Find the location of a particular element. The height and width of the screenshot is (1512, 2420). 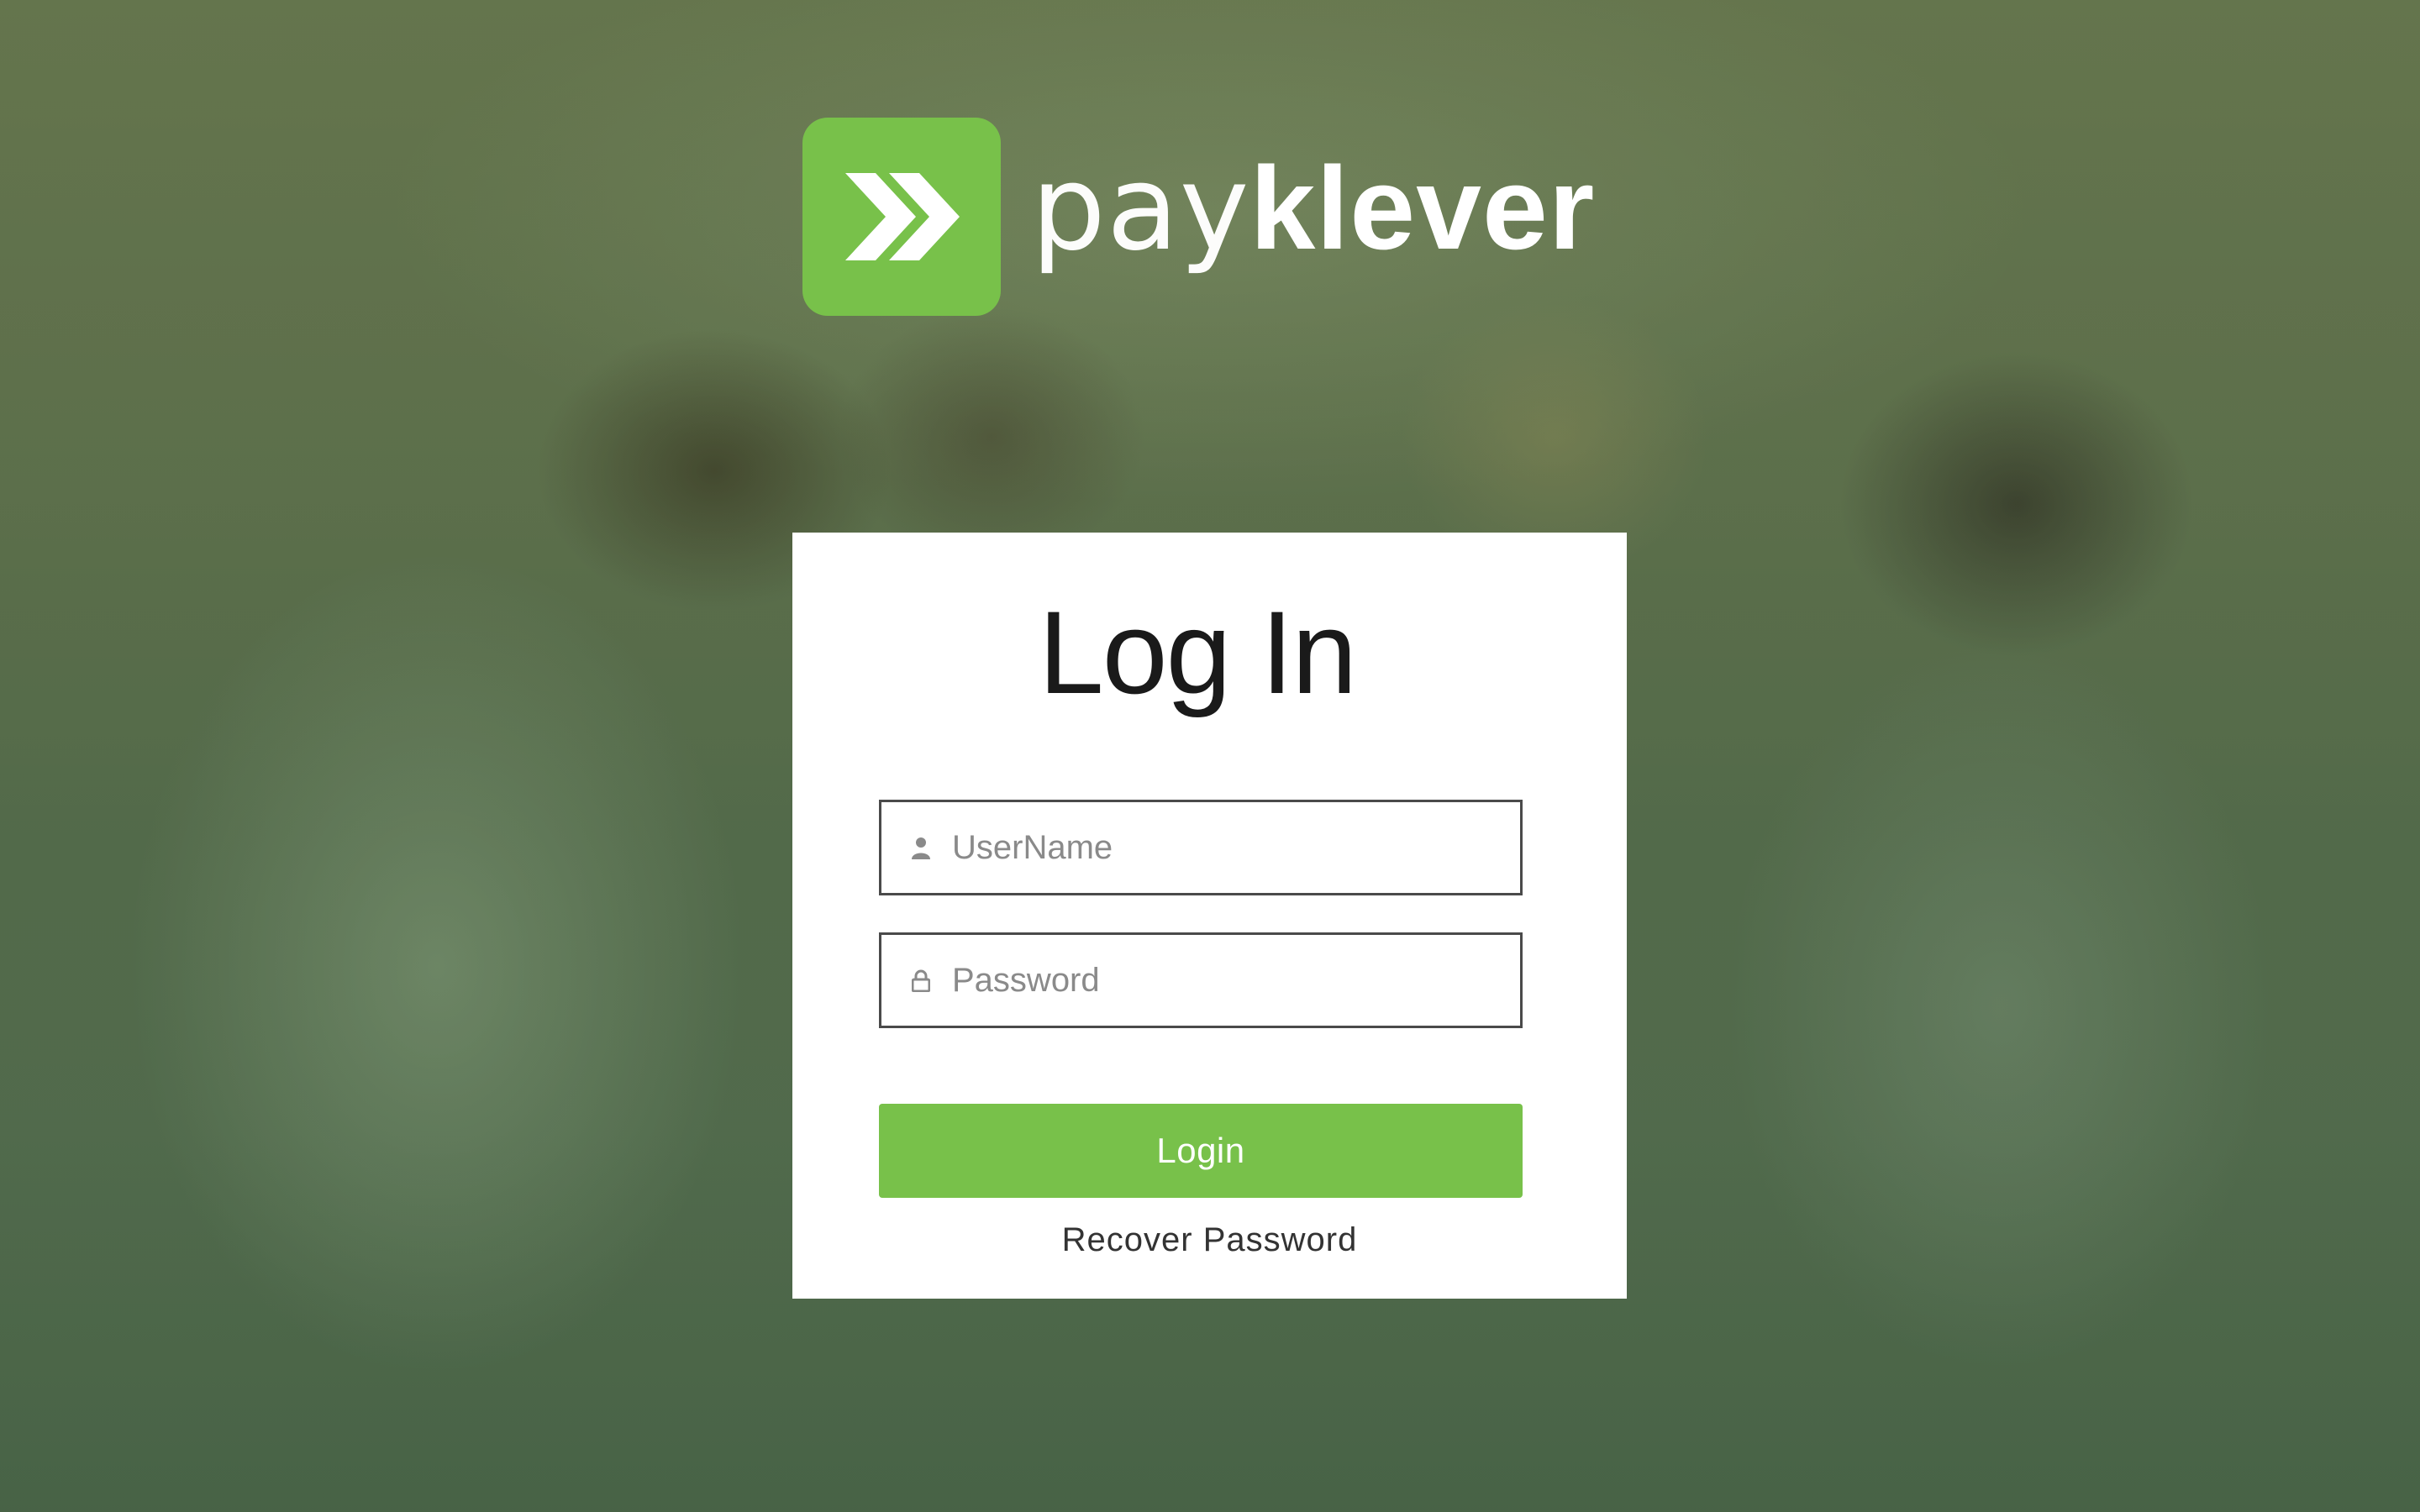

password-field is located at coordinates (1201, 980).